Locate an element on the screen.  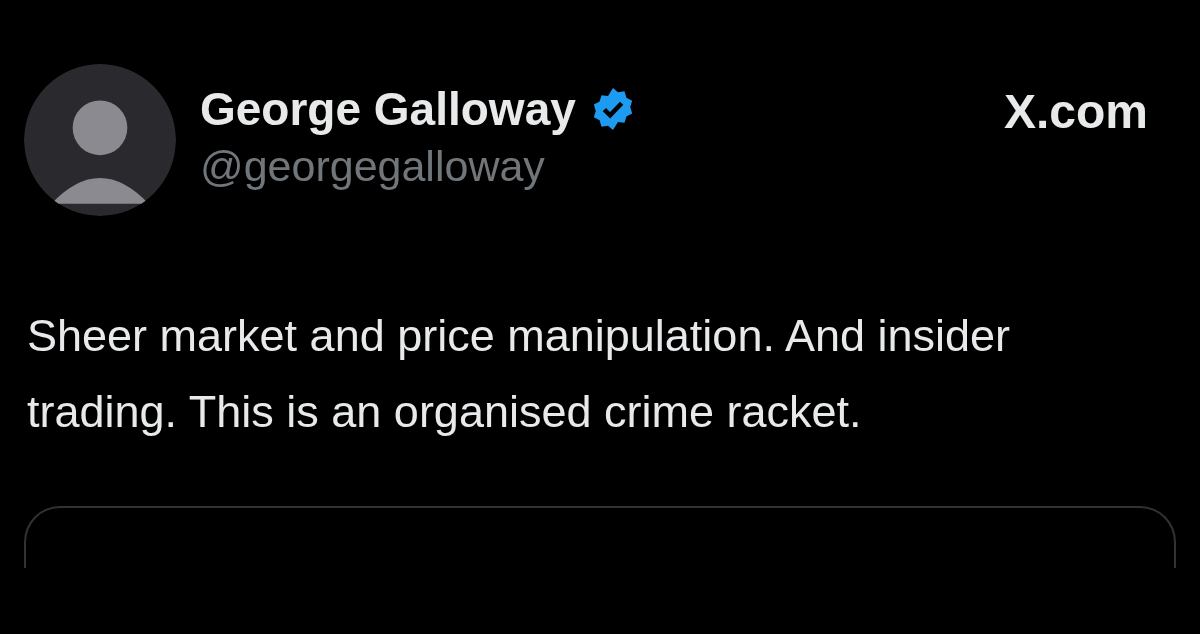
source-label: X.com is located at coordinates (1075, 111).